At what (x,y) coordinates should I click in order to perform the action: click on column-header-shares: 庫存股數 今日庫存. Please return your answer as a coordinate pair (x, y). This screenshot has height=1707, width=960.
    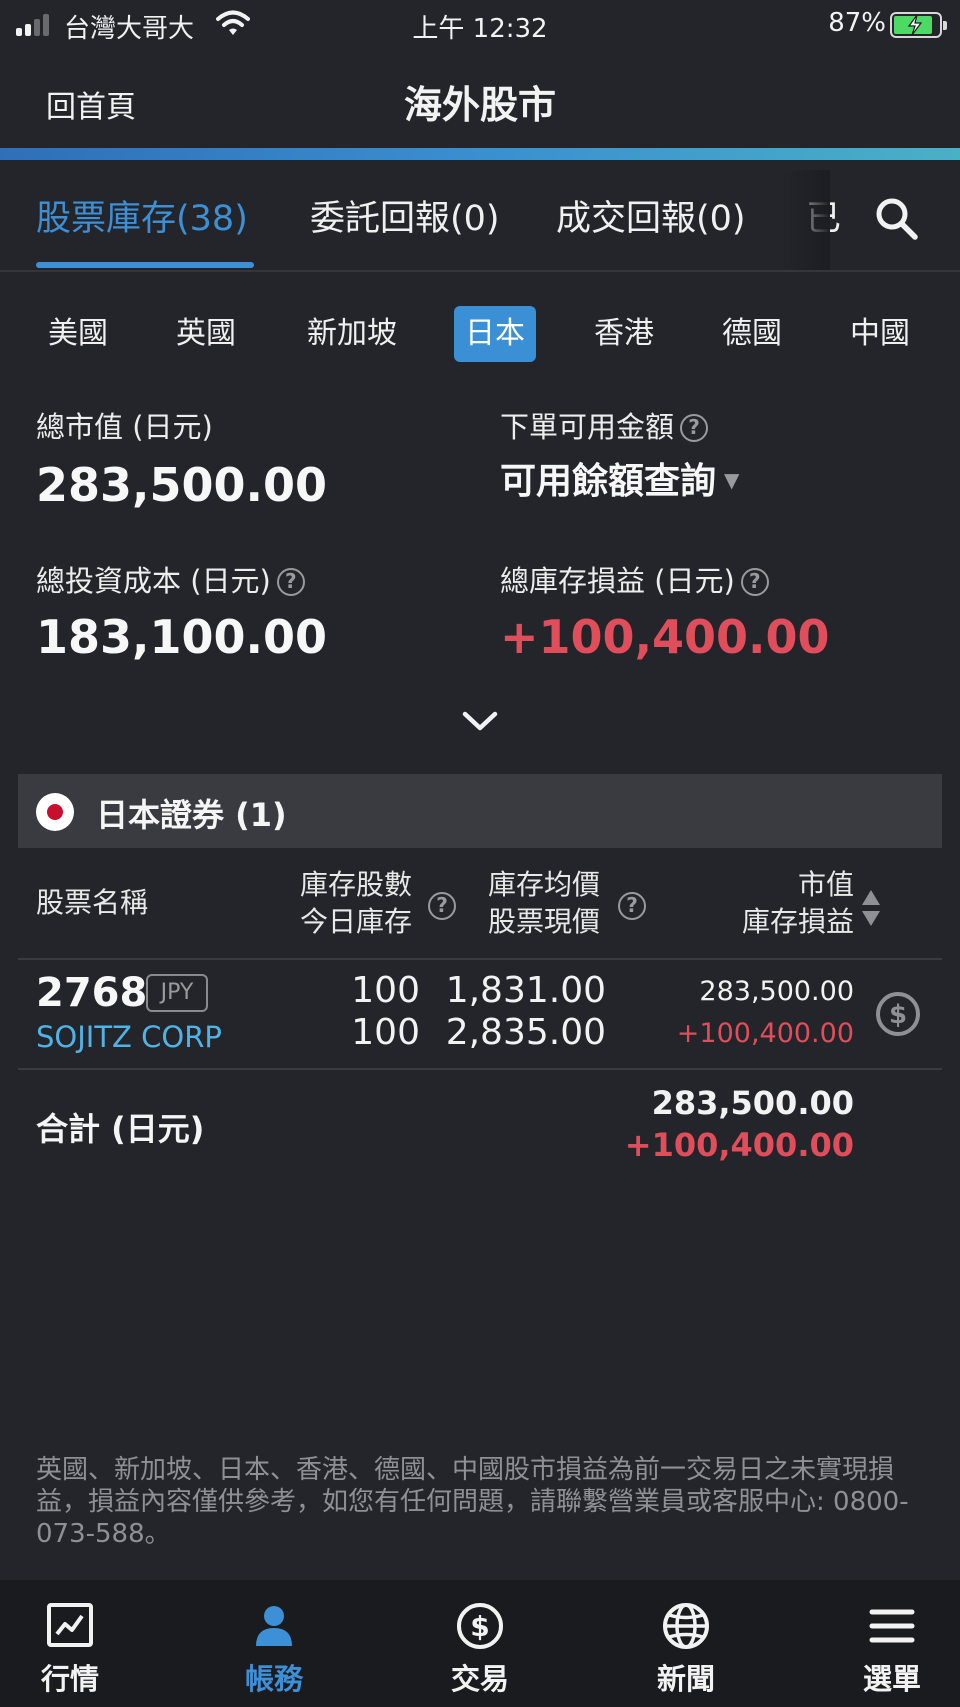
    Looking at the image, I should click on (356, 903).